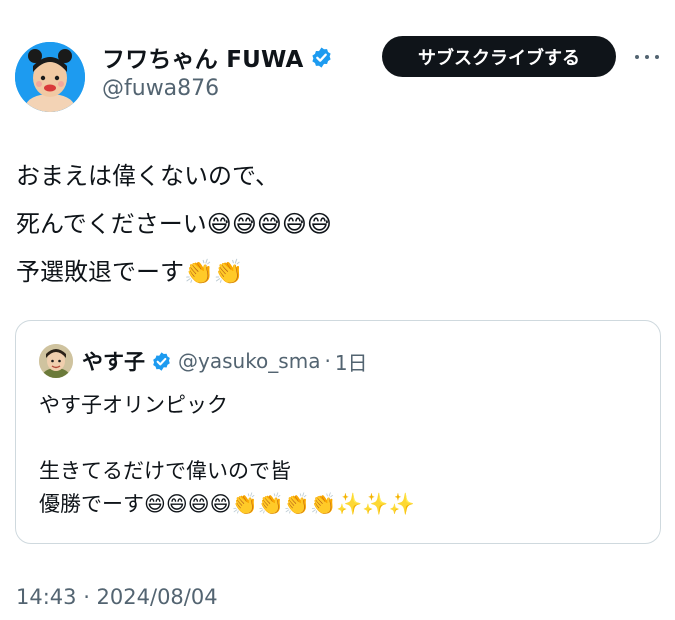 The height and width of the screenshot is (620, 675). What do you see at coordinates (647, 57) in the screenshot?
I see `more-horizontal-icon` at bounding box center [647, 57].